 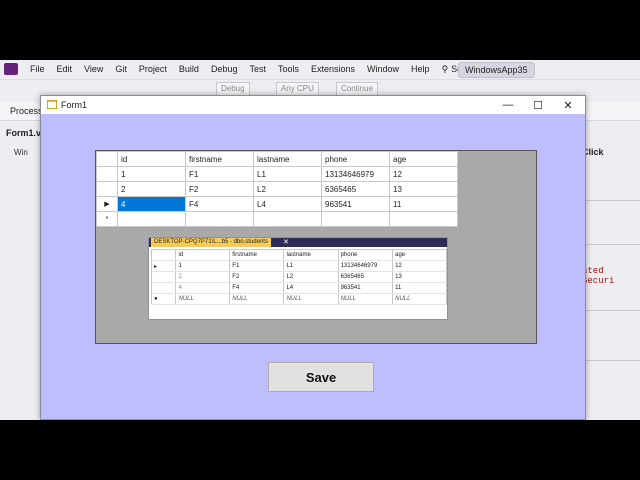 What do you see at coordinates (420, 69) in the screenshot?
I see `menu-help: Help` at bounding box center [420, 69].